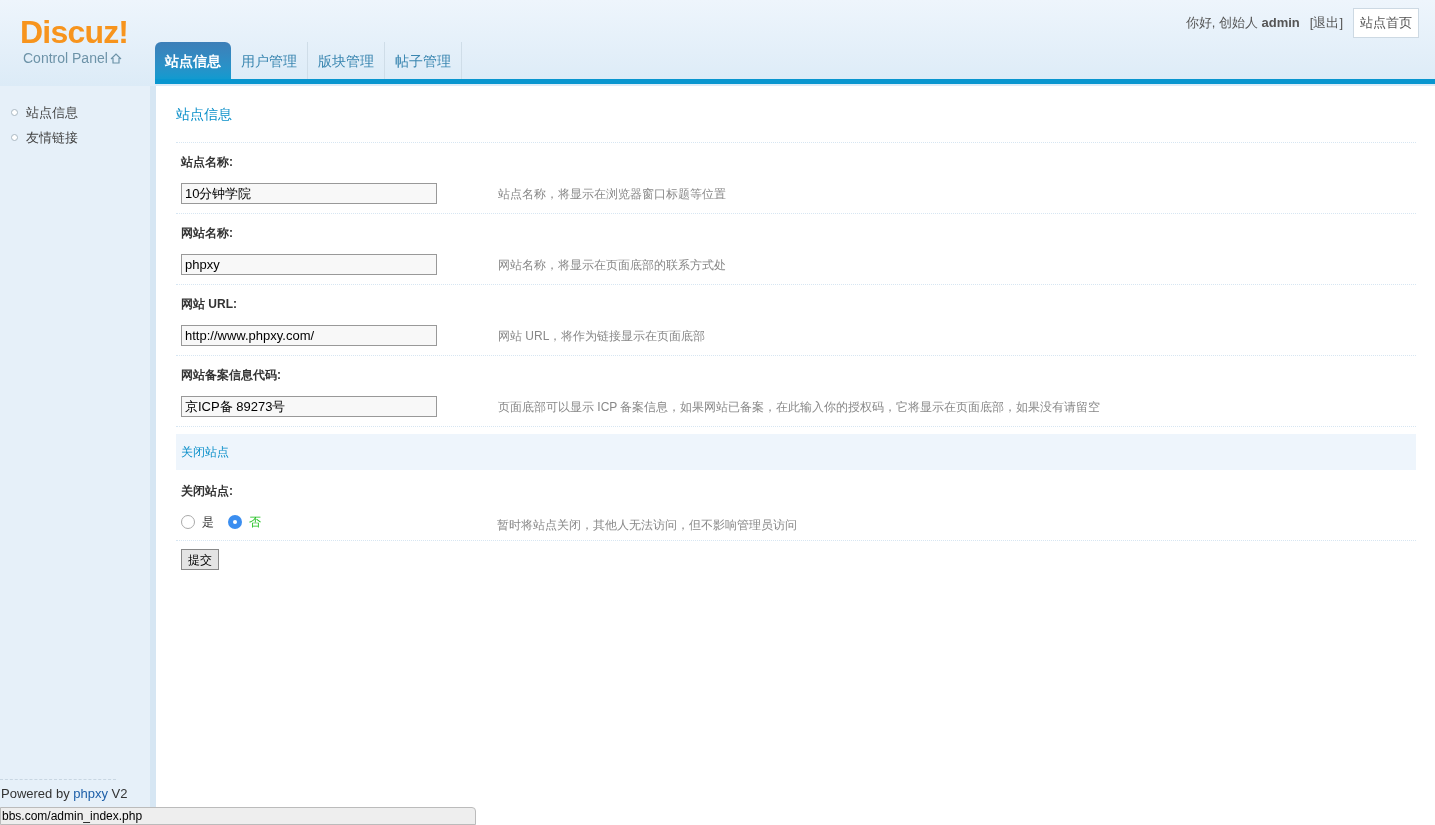  I want to click on text-input: 京ICP备 89273号, so click(309, 406).